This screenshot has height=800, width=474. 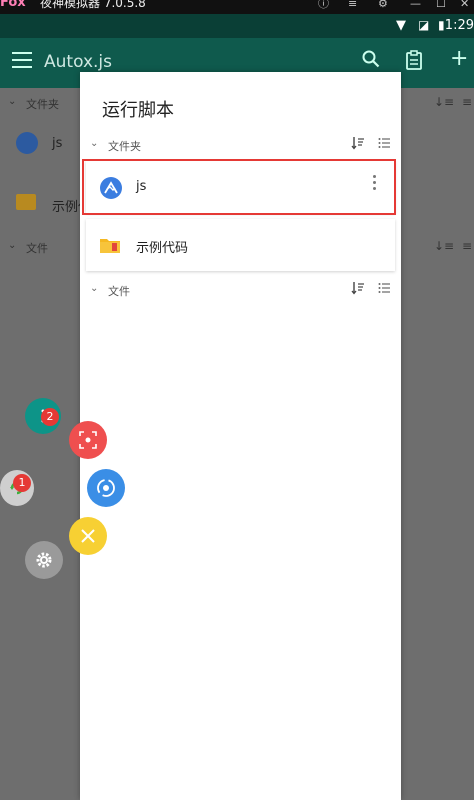 I want to click on emulator-logo: Fox, so click(x=13, y=5).